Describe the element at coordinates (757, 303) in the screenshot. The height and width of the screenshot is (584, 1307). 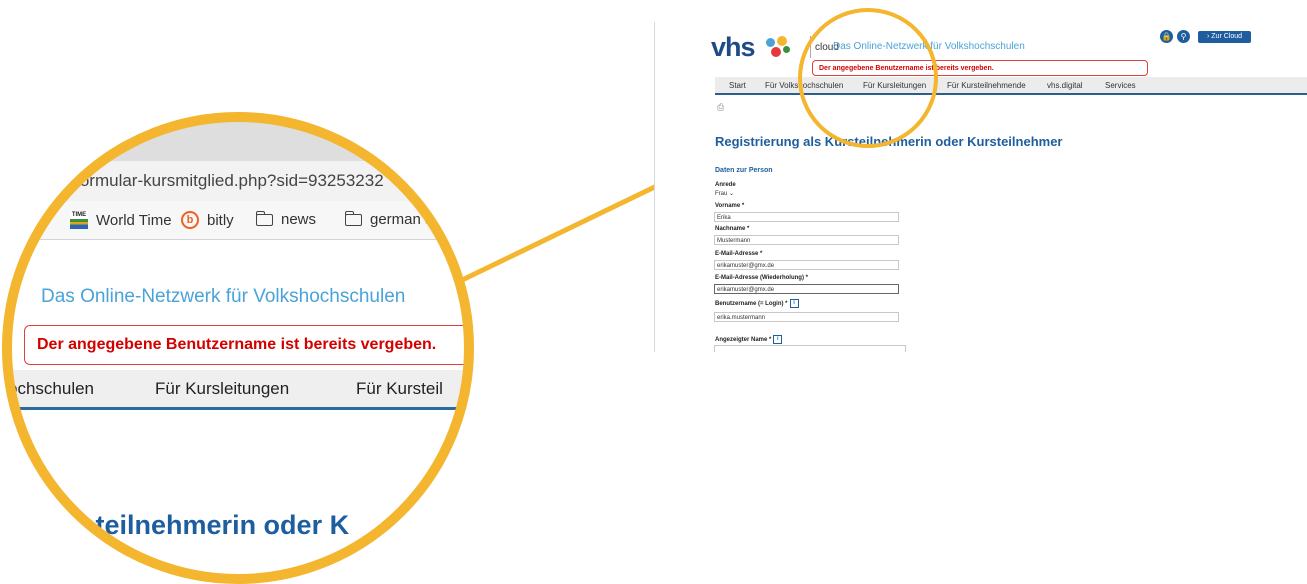
I see `username-label: Benutzername (= Login) * i` at that location.